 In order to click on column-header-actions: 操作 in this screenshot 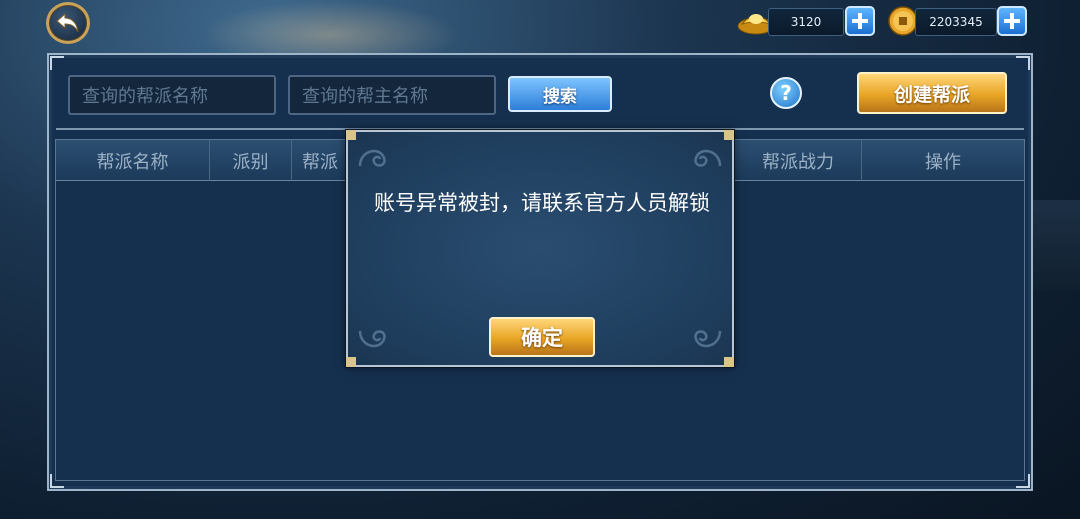, I will do `click(943, 162)`.